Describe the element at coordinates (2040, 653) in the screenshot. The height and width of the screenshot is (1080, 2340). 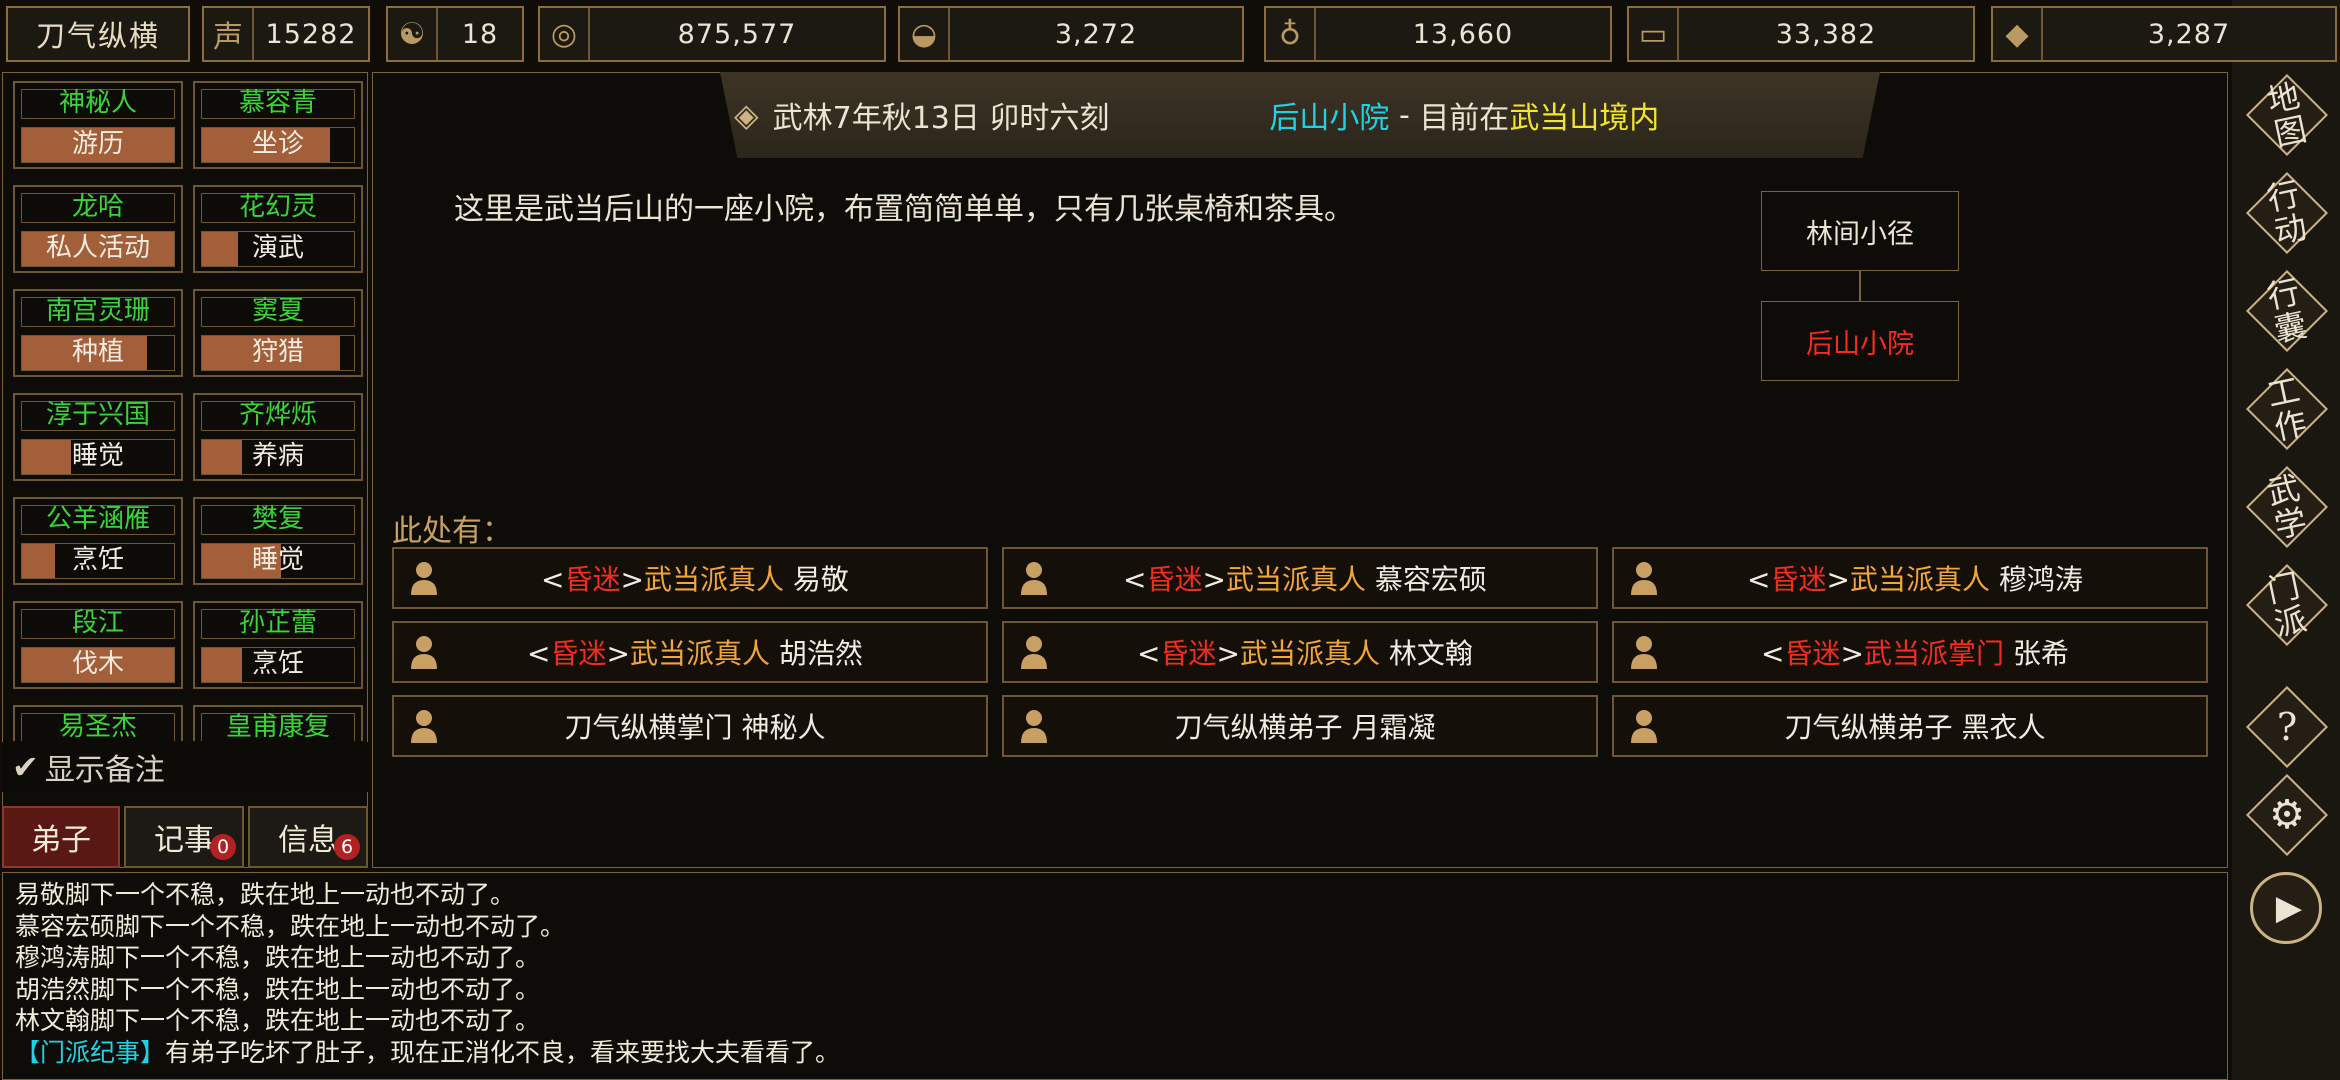
I see `npc-name: 张希` at that location.